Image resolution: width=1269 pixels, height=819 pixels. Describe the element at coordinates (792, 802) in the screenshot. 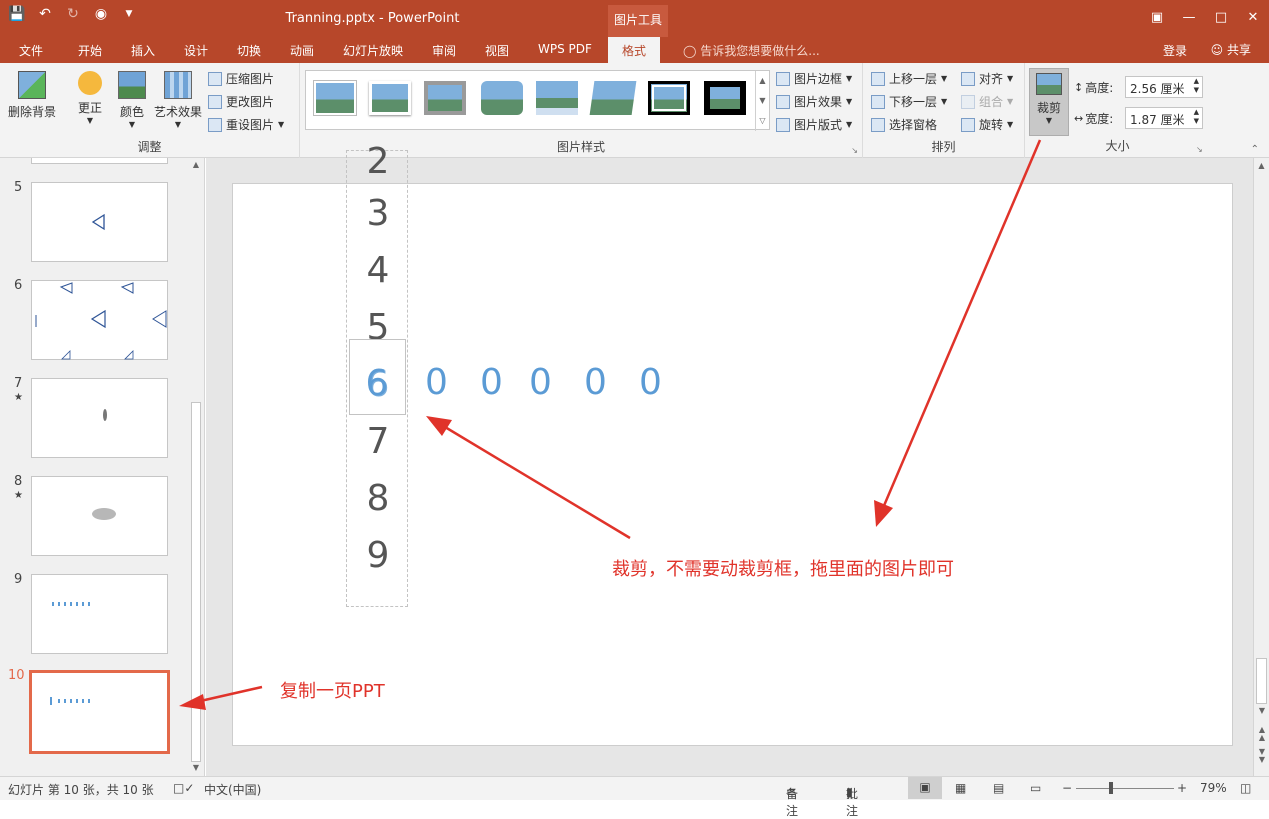

I see `notes-label: 备注` at that location.